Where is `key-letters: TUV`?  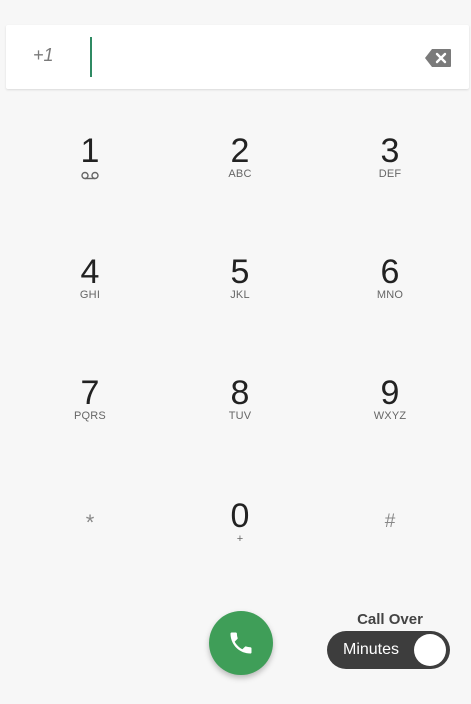
key-letters: TUV is located at coordinates (240, 416).